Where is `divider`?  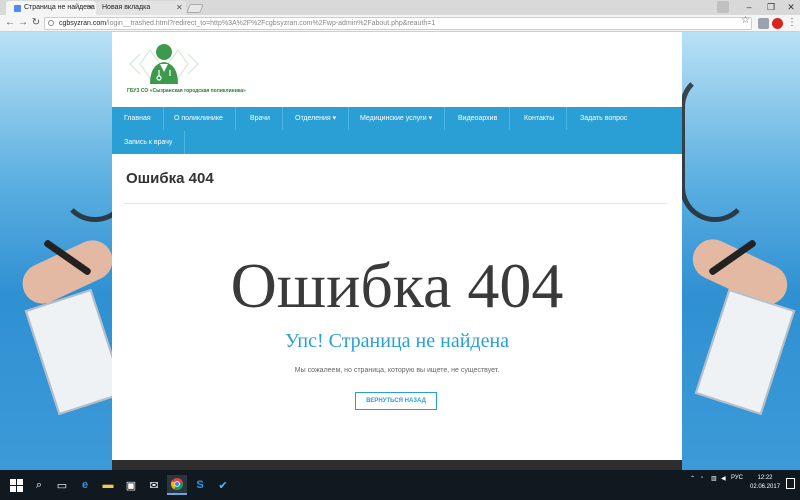
divider is located at coordinates (395, 203).